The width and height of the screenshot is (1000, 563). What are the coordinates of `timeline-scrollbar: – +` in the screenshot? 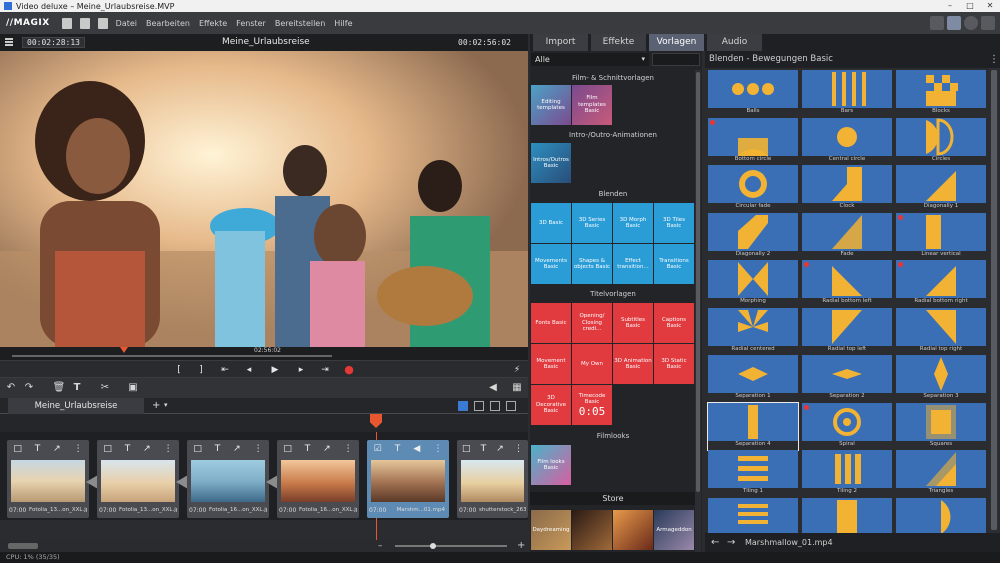 It's located at (264, 546).